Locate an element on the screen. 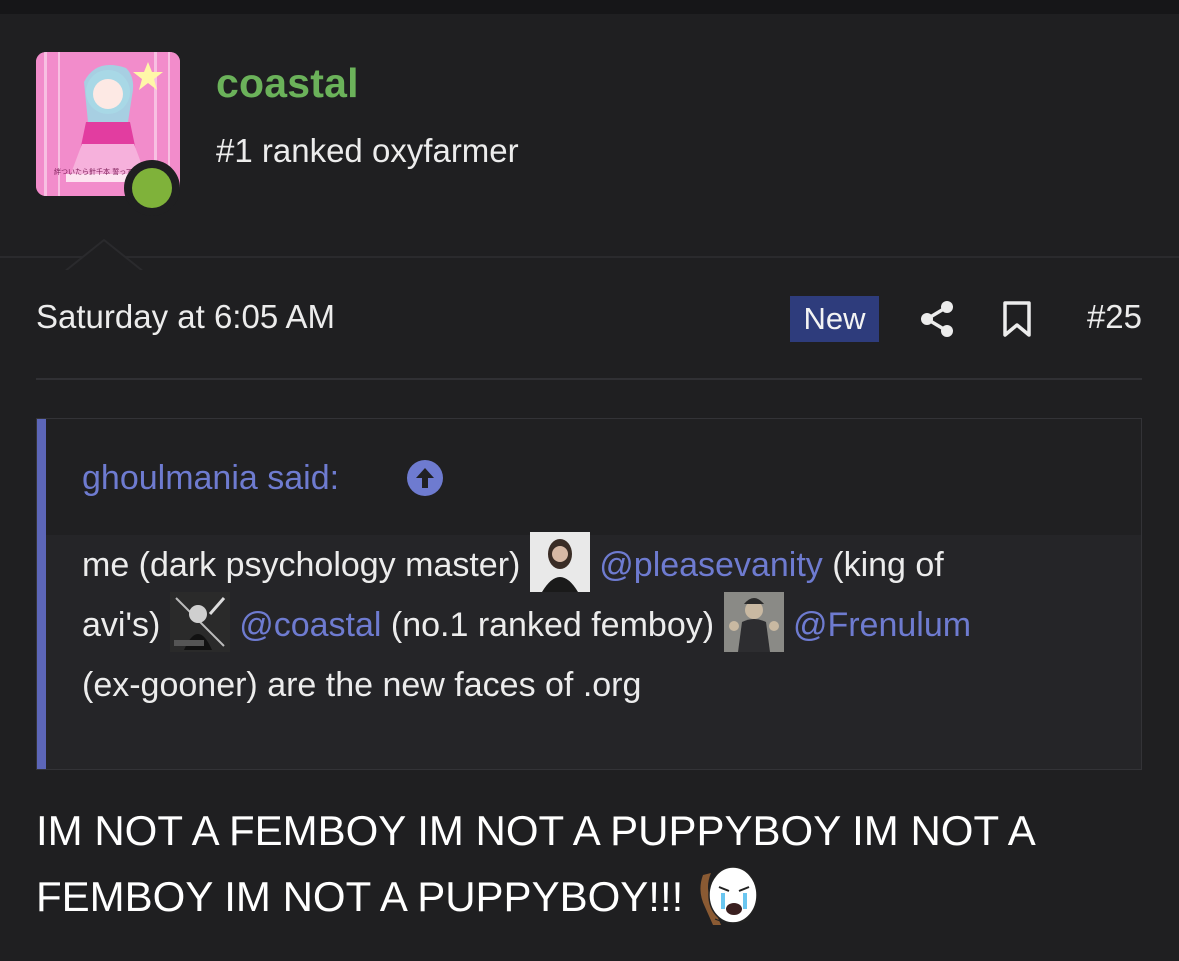 Image resolution: width=1179 pixels, height=961 pixels. quote-author-link: ghoulmania said: is located at coordinates (210, 478).